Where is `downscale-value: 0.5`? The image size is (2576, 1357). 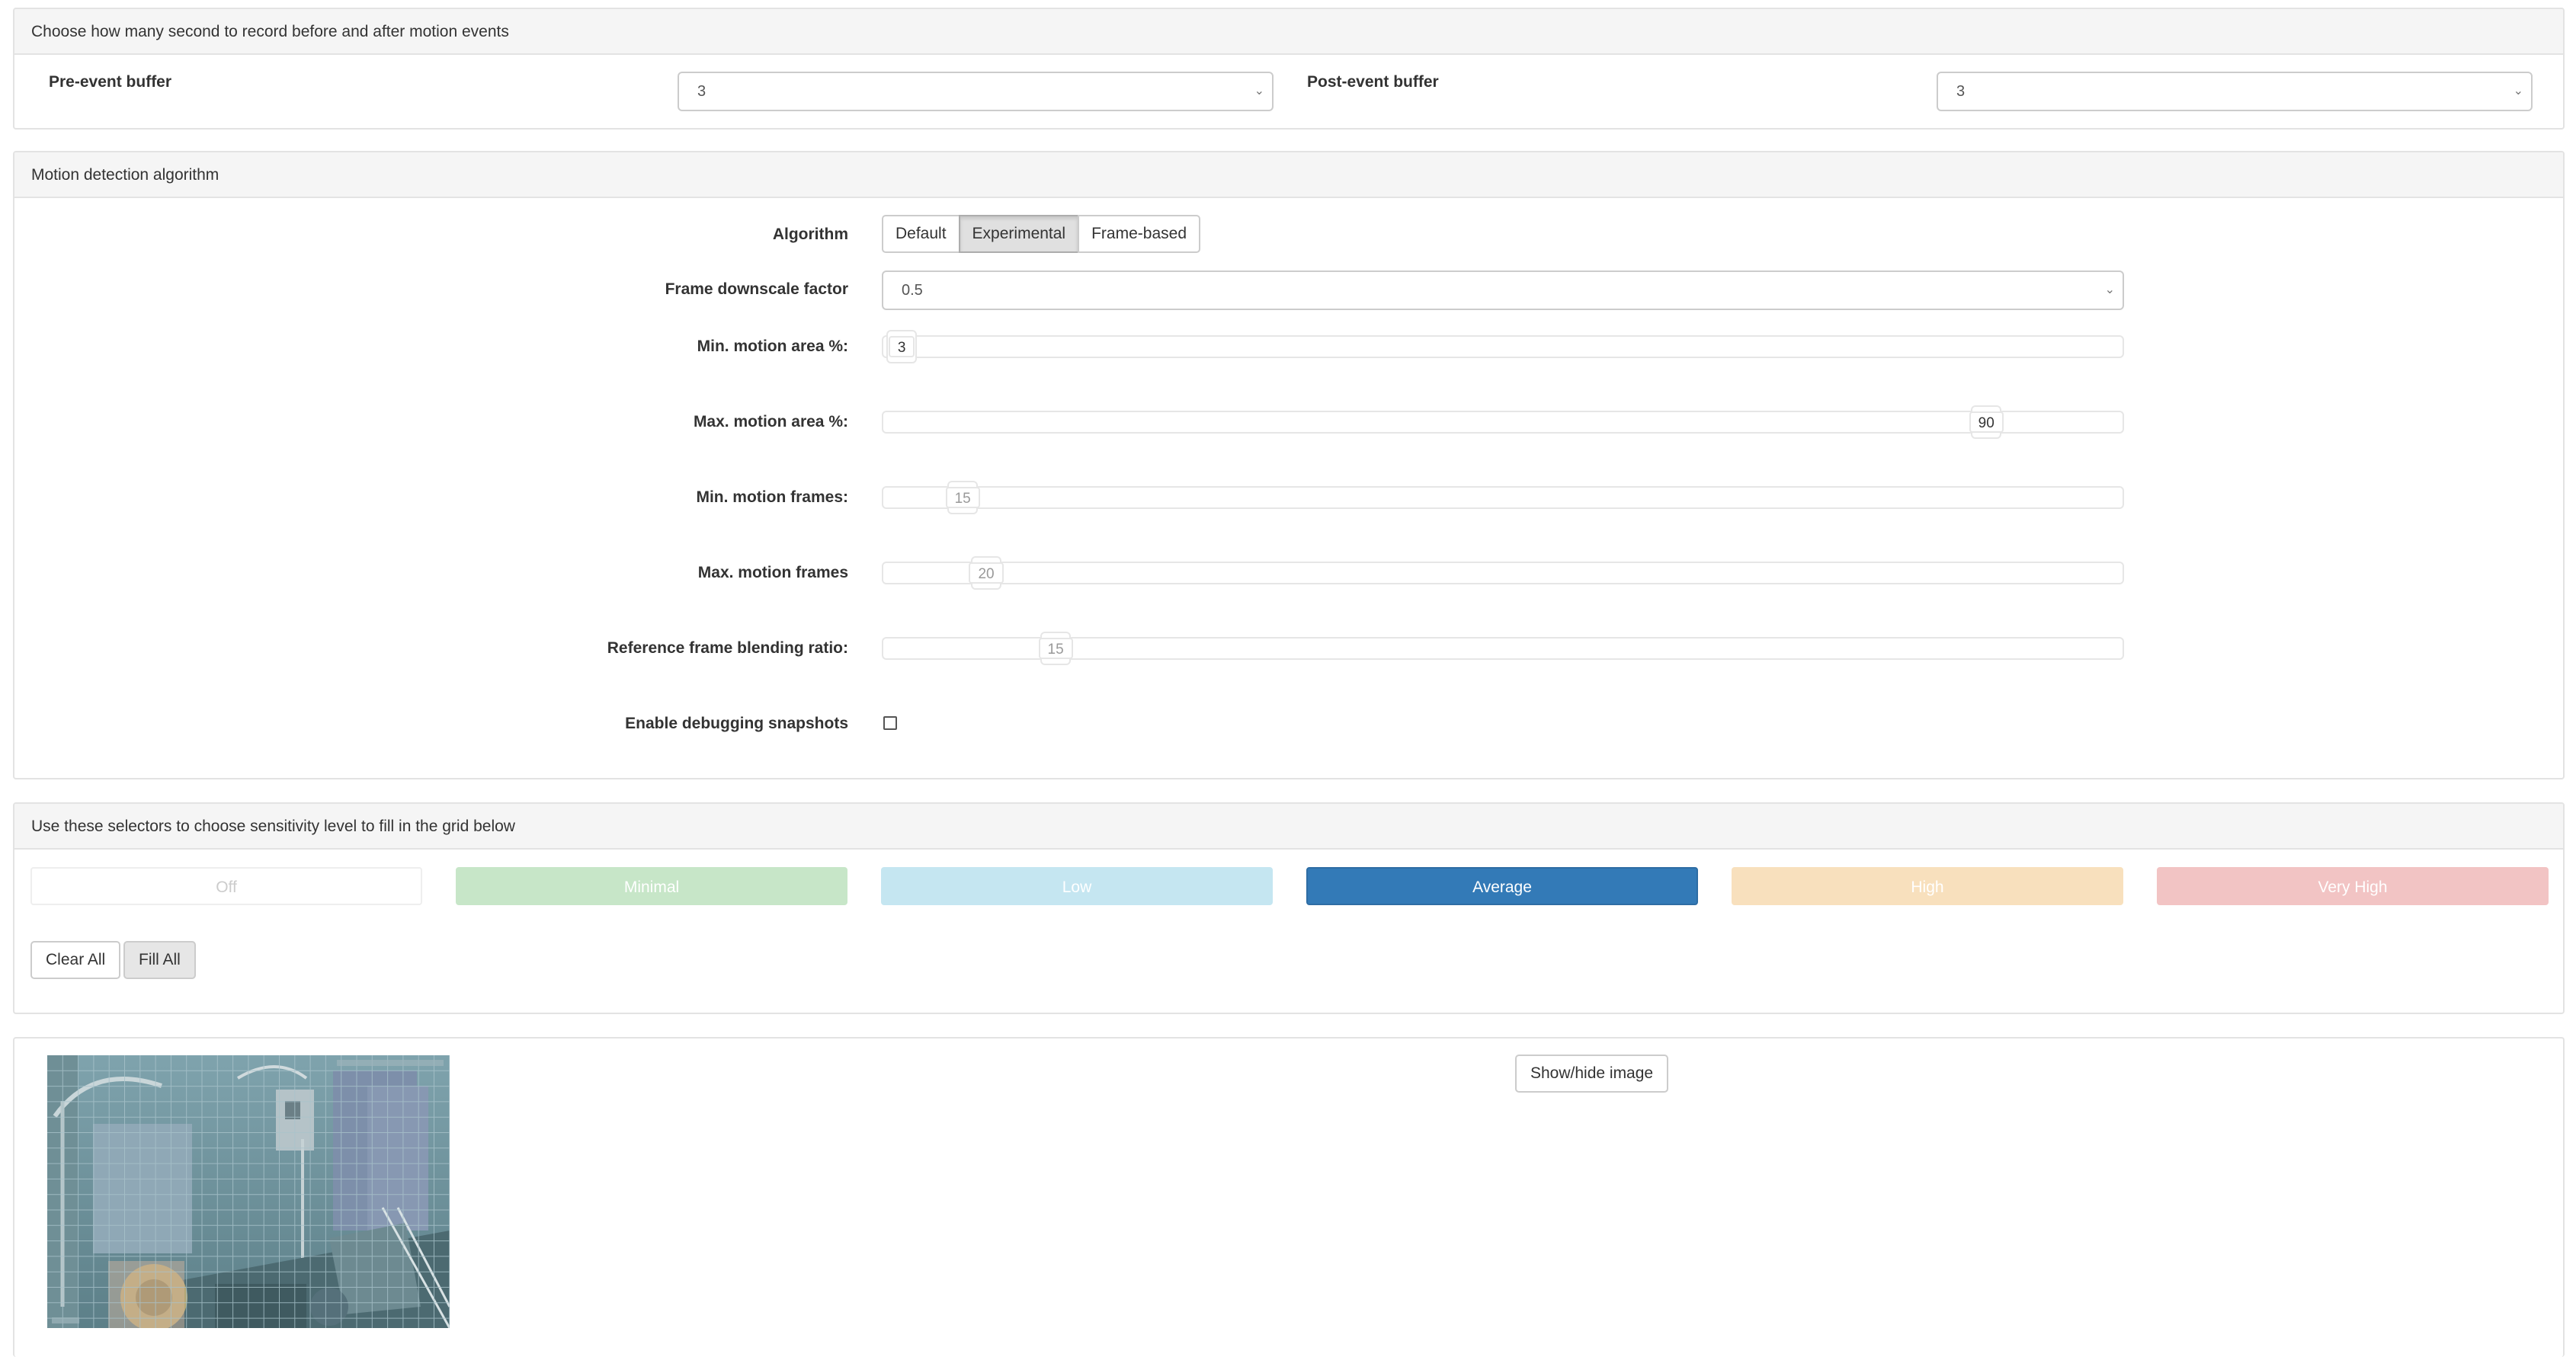 downscale-value: 0.5 is located at coordinates (912, 290).